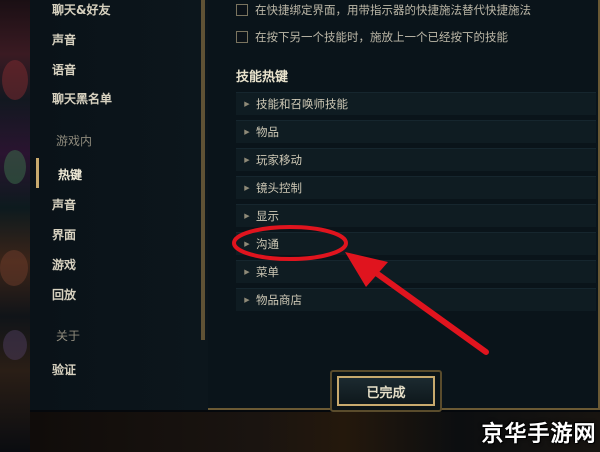 The height and width of the screenshot is (452, 600). What do you see at coordinates (262, 77) in the screenshot?
I see `section-title-ability-hotkeys: 技能热键` at bounding box center [262, 77].